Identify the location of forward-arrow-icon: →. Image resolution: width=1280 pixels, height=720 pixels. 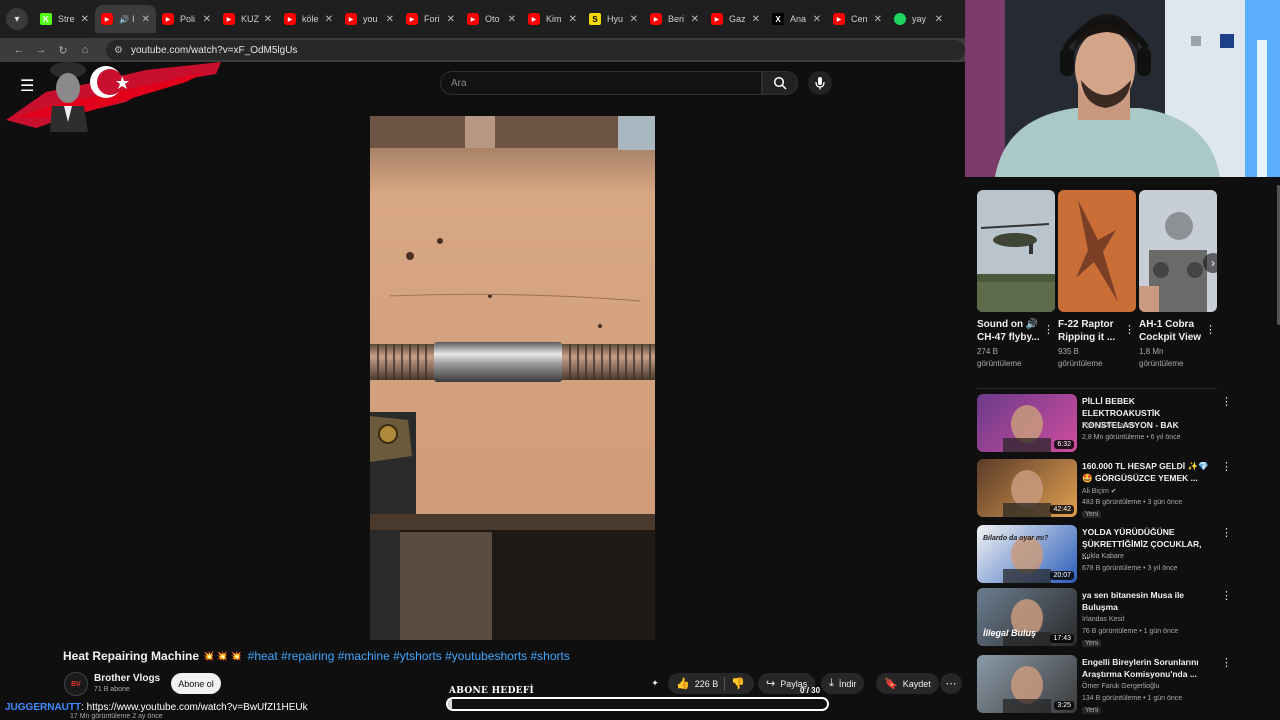
(41, 50).